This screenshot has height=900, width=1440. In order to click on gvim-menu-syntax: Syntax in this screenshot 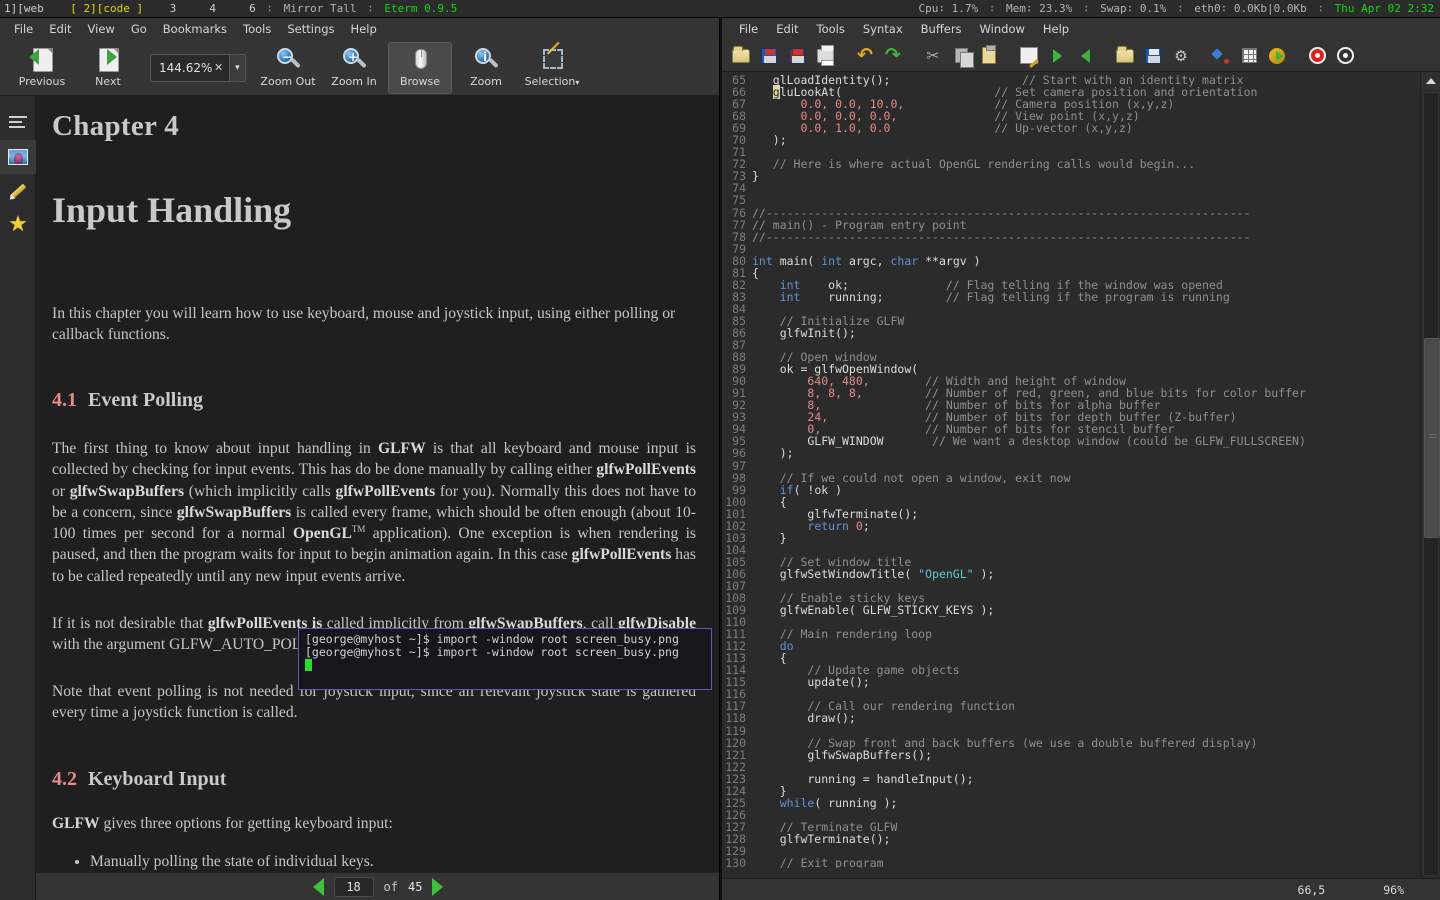, I will do `click(883, 29)`.